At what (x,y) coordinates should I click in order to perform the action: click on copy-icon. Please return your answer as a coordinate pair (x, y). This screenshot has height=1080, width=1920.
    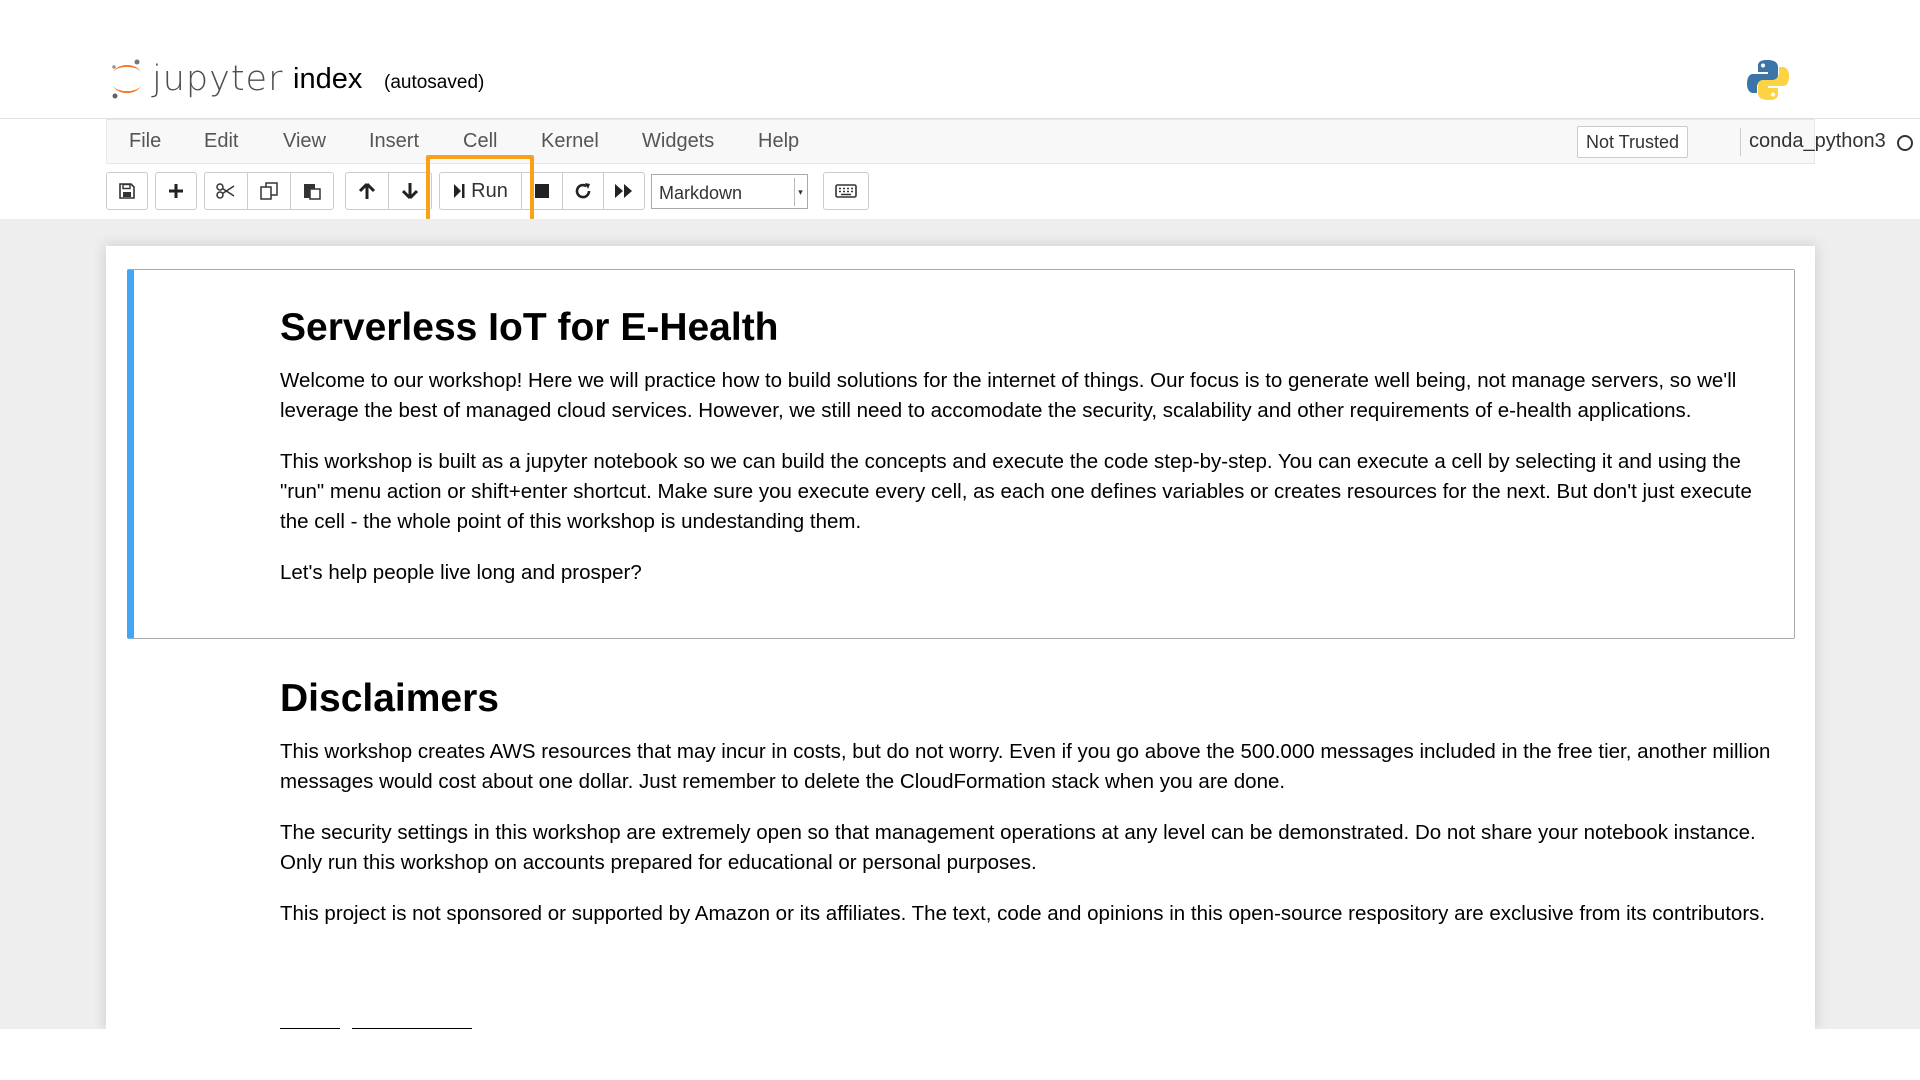
    Looking at the image, I should click on (269, 191).